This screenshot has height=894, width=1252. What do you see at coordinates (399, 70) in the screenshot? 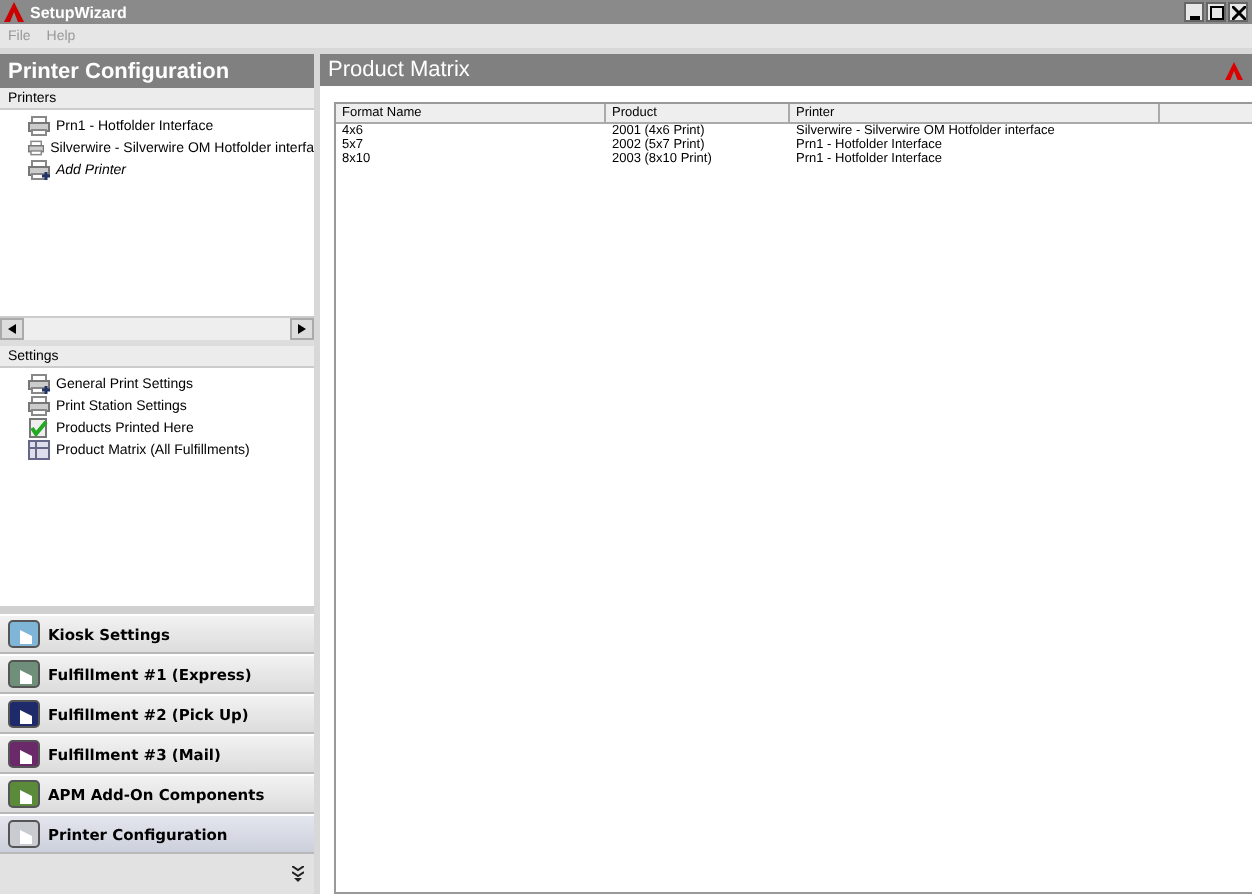
I see `panel-title: Product Matrix` at bounding box center [399, 70].